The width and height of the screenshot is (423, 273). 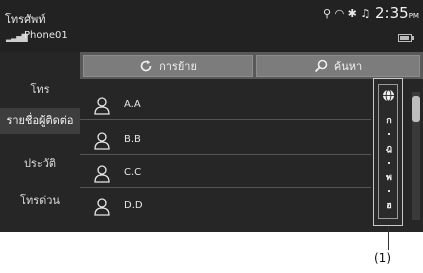 I want to click on callout-label: (1), so click(x=382, y=258).